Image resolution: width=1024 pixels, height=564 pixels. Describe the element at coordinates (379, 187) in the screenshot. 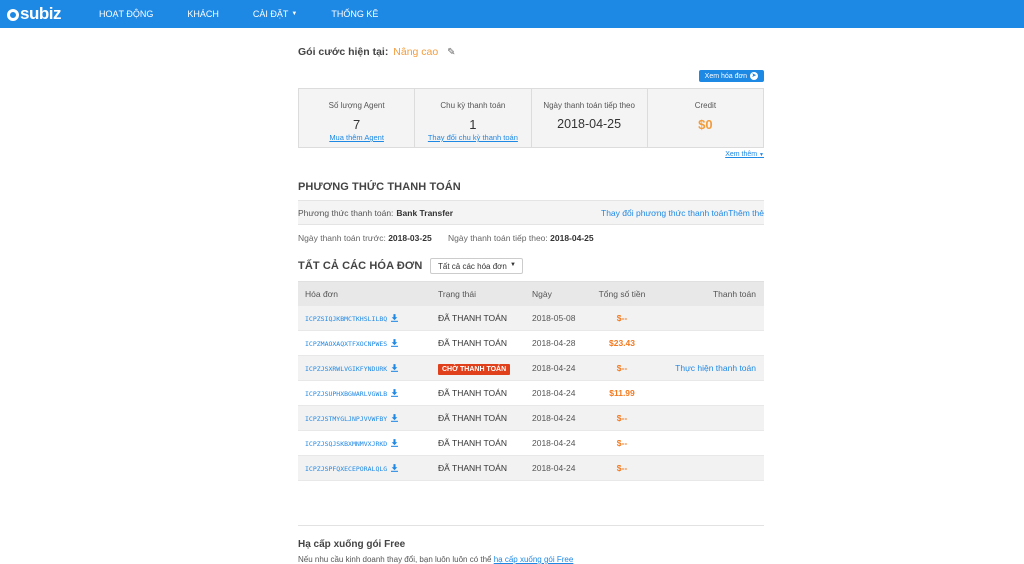

I see `payment-method-title: PHƯƠNG THỨC THANH TOÁN` at that location.